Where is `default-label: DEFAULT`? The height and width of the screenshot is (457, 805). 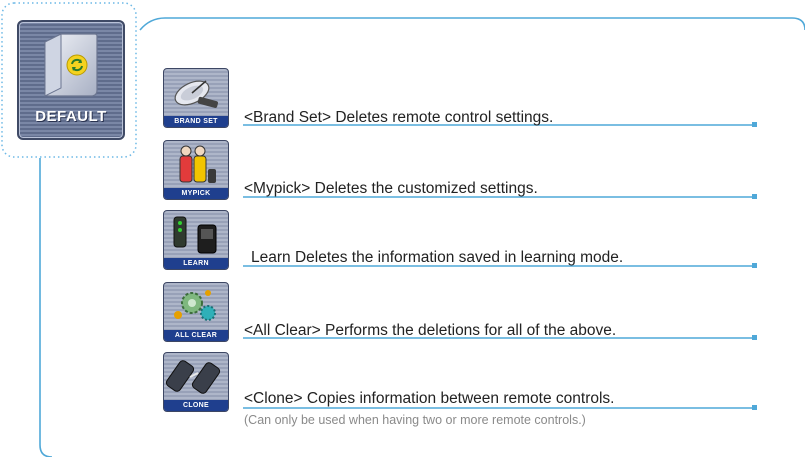 default-label: DEFAULT is located at coordinates (71, 116).